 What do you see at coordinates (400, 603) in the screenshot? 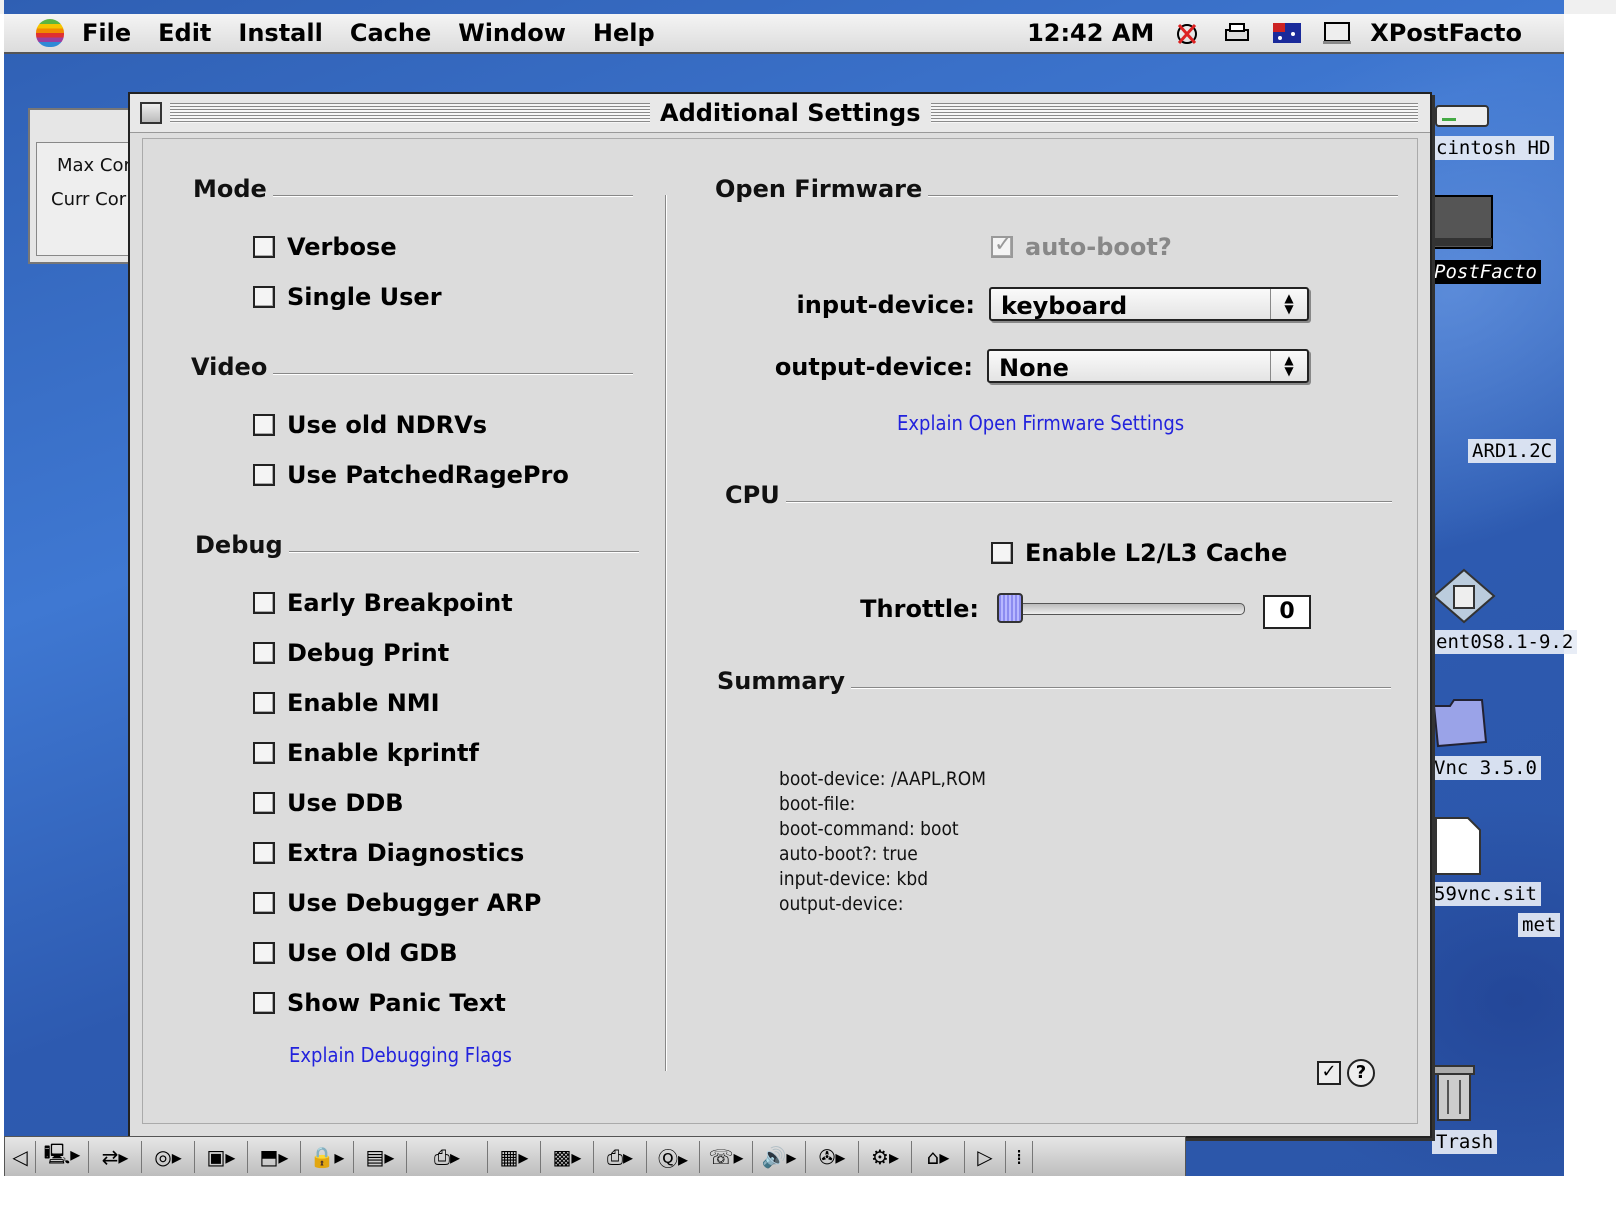
I see `checkbox-label: Early Breakpoint` at bounding box center [400, 603].